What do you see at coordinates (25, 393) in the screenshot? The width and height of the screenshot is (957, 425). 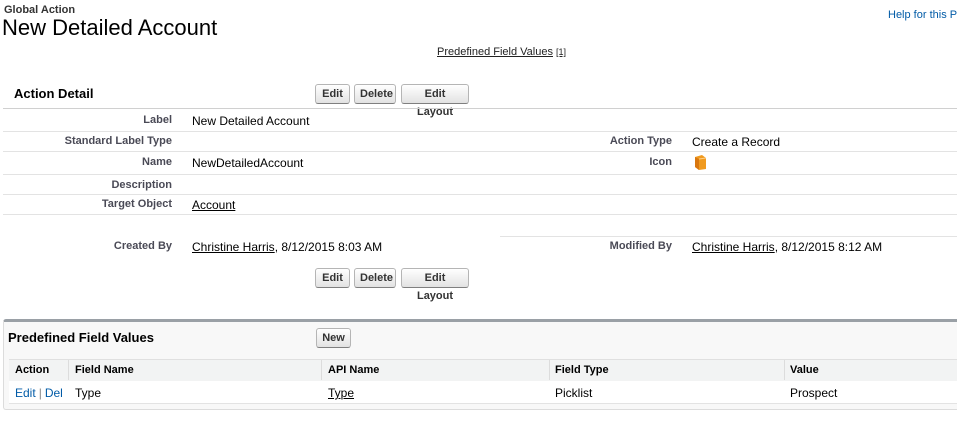 I see `edit-row-link: Edit` at bounding box center [25, 393].